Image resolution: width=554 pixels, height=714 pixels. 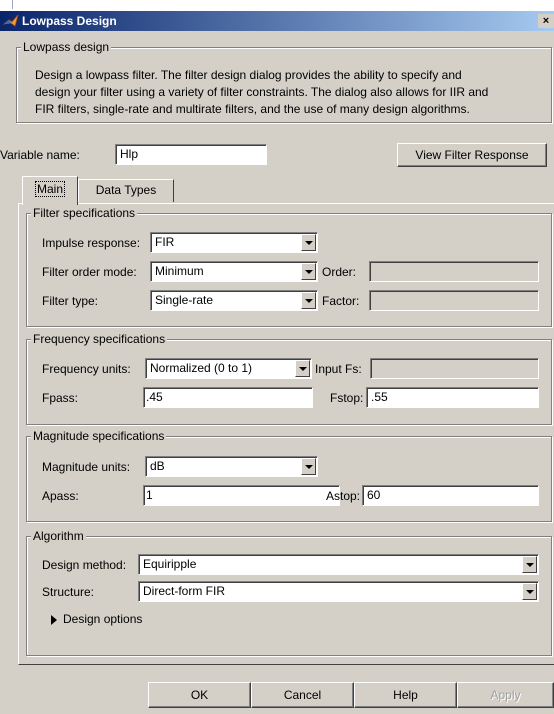 What do you see at coordinates (234, 242) in the screenshot?
I see `impulse-response-select: FIR` at bounding box center [234, 242].